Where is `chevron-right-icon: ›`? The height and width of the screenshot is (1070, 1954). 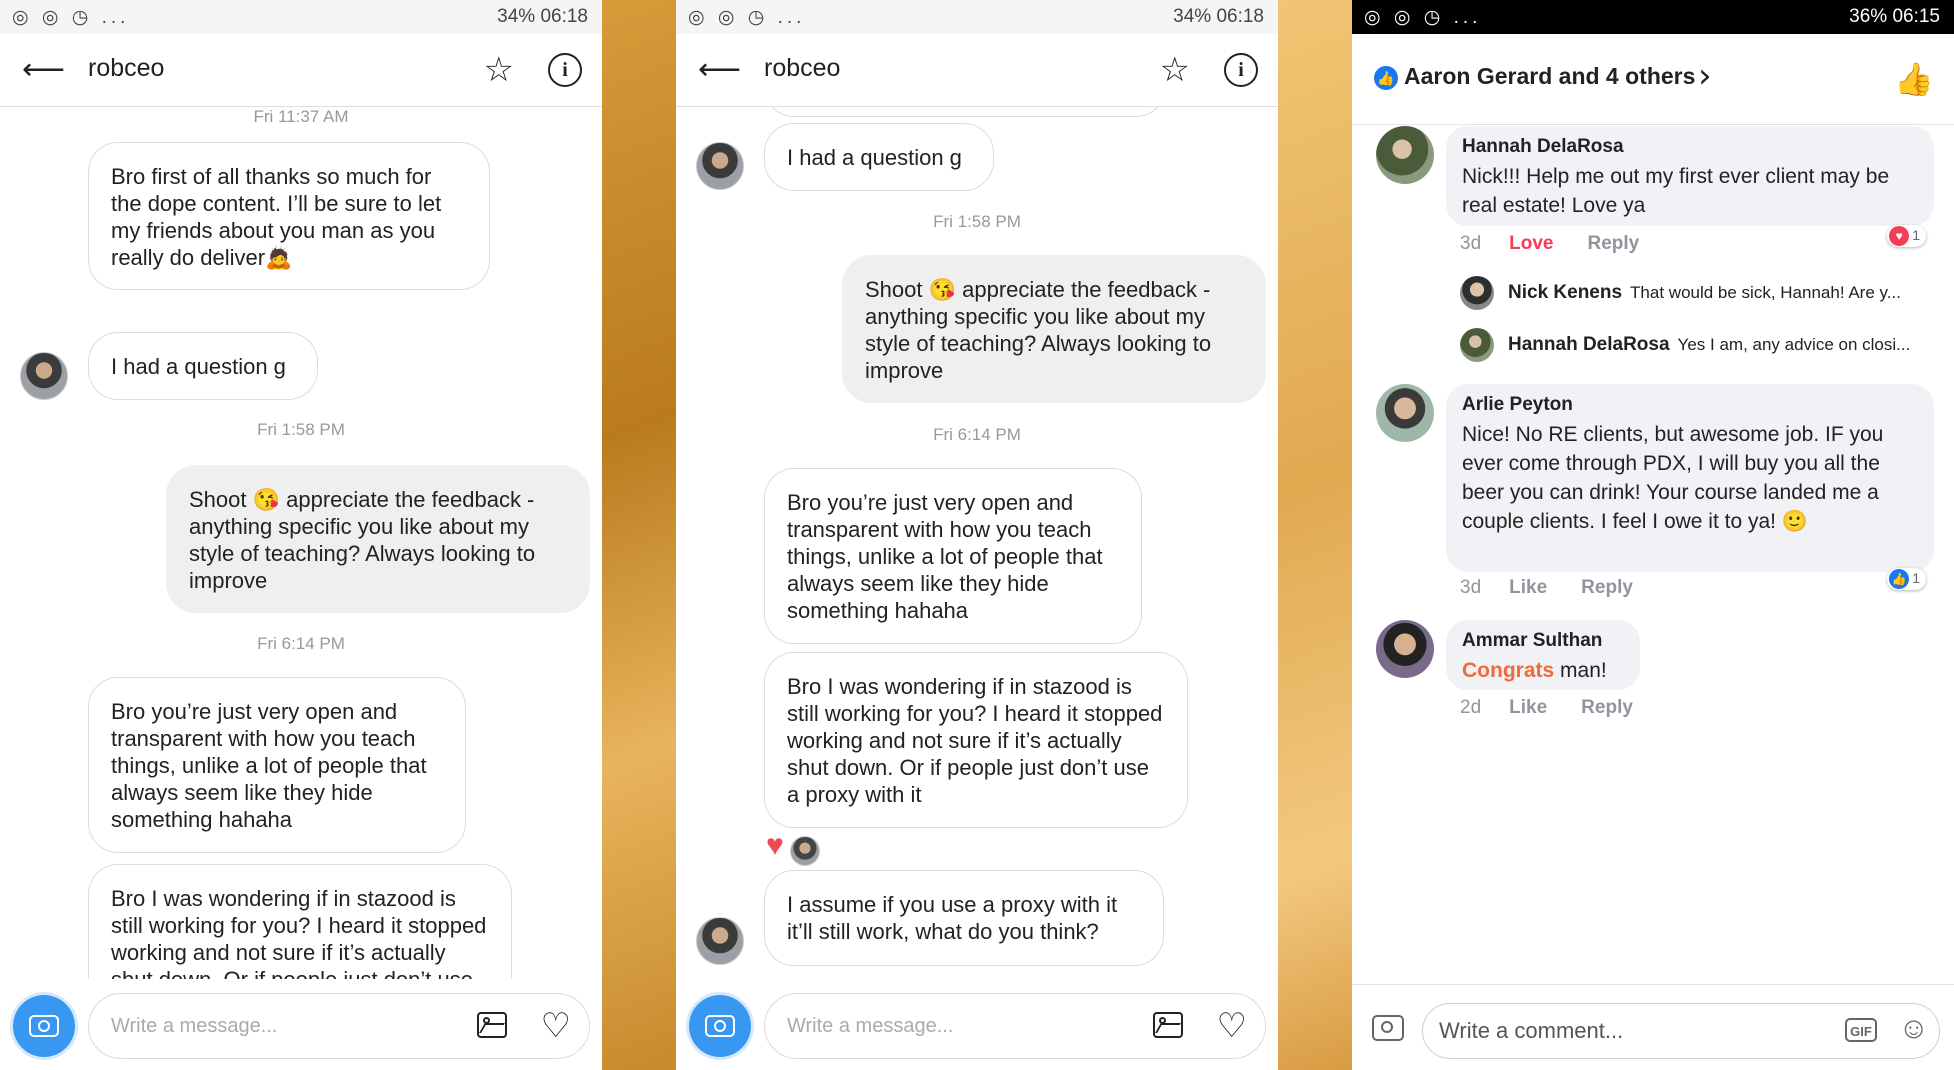 chevron-right-icon: › is located at coordinates (1705, 76).